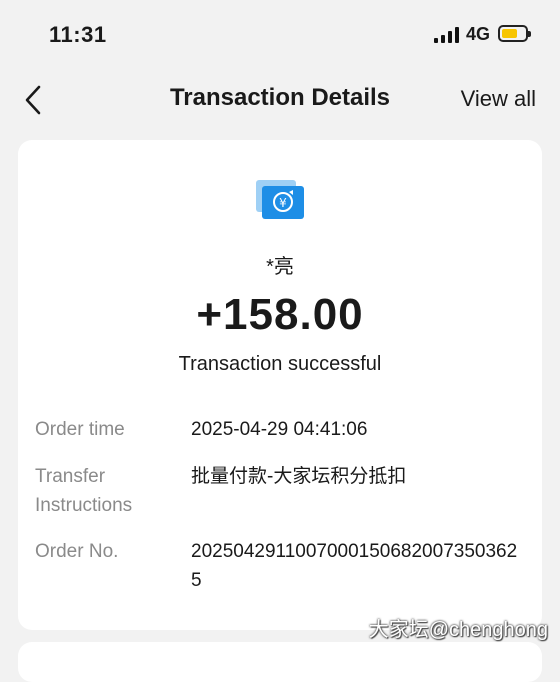 The width and height of the screenshot is (560, 682). I want to click on detail-label: Order time, so click(80, 429).